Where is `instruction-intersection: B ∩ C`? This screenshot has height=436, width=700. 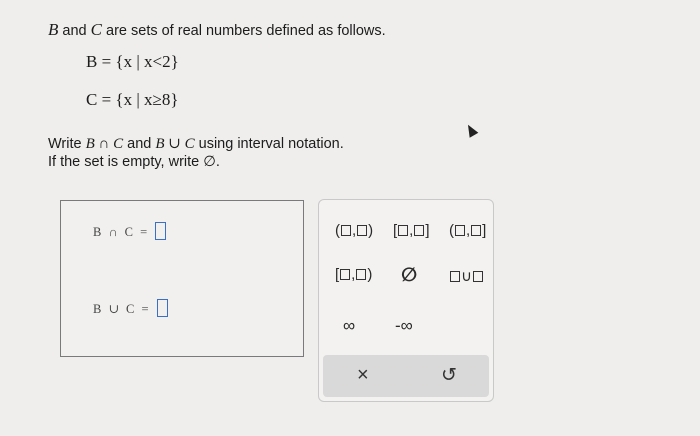
instruction-intersection: B ∩ C is located at coordinates (104, 144).